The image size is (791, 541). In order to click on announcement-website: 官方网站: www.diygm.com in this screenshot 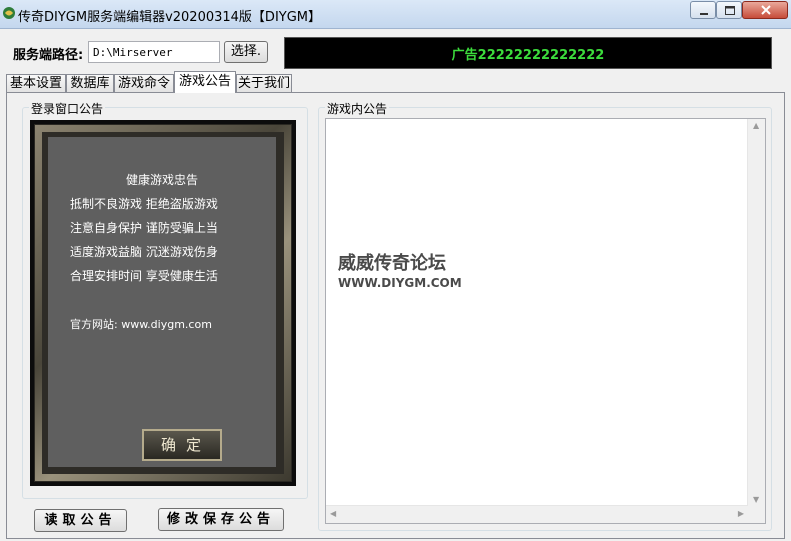, I will do `click(141, 324)`.